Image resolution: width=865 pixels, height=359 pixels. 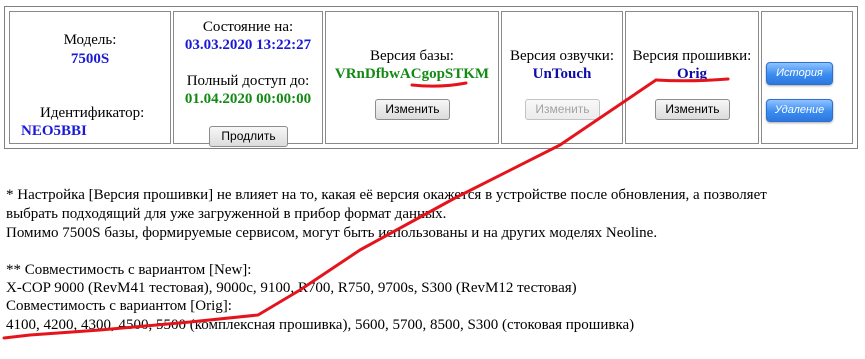 What do you see at coordinates (248, 99) in the screenshot?
I see `access-until: 01.04.2020 00:00:00` at bounding box center [248, 99].